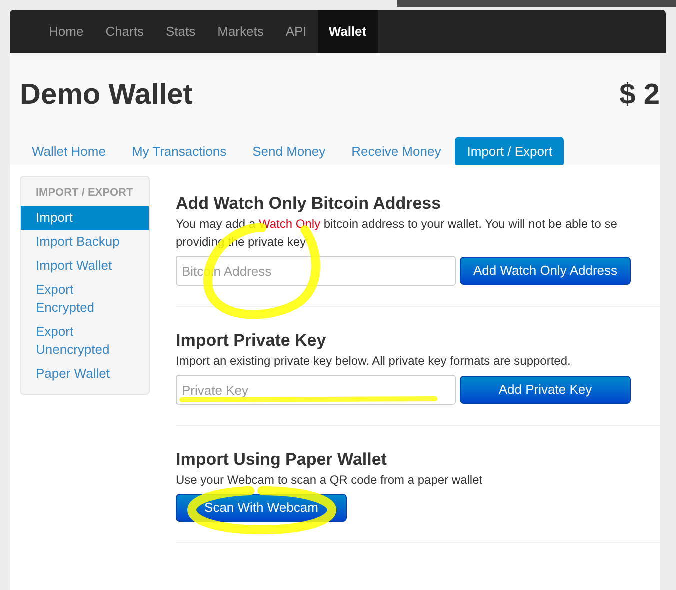 This screenshot has width=676, height=590. Describe the element at coordinates (252, 341) in the screenshot. I see `section-title: Import Private Key` at that location.